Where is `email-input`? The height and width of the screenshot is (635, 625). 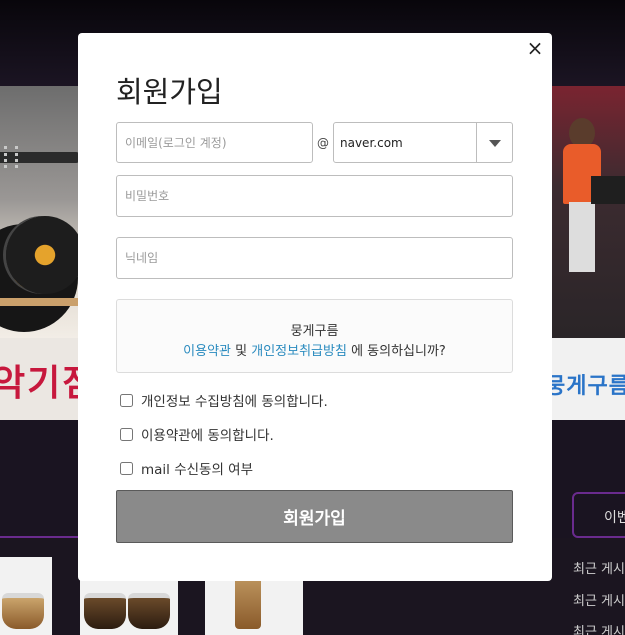
email-input is located at coordinates (214, 142).